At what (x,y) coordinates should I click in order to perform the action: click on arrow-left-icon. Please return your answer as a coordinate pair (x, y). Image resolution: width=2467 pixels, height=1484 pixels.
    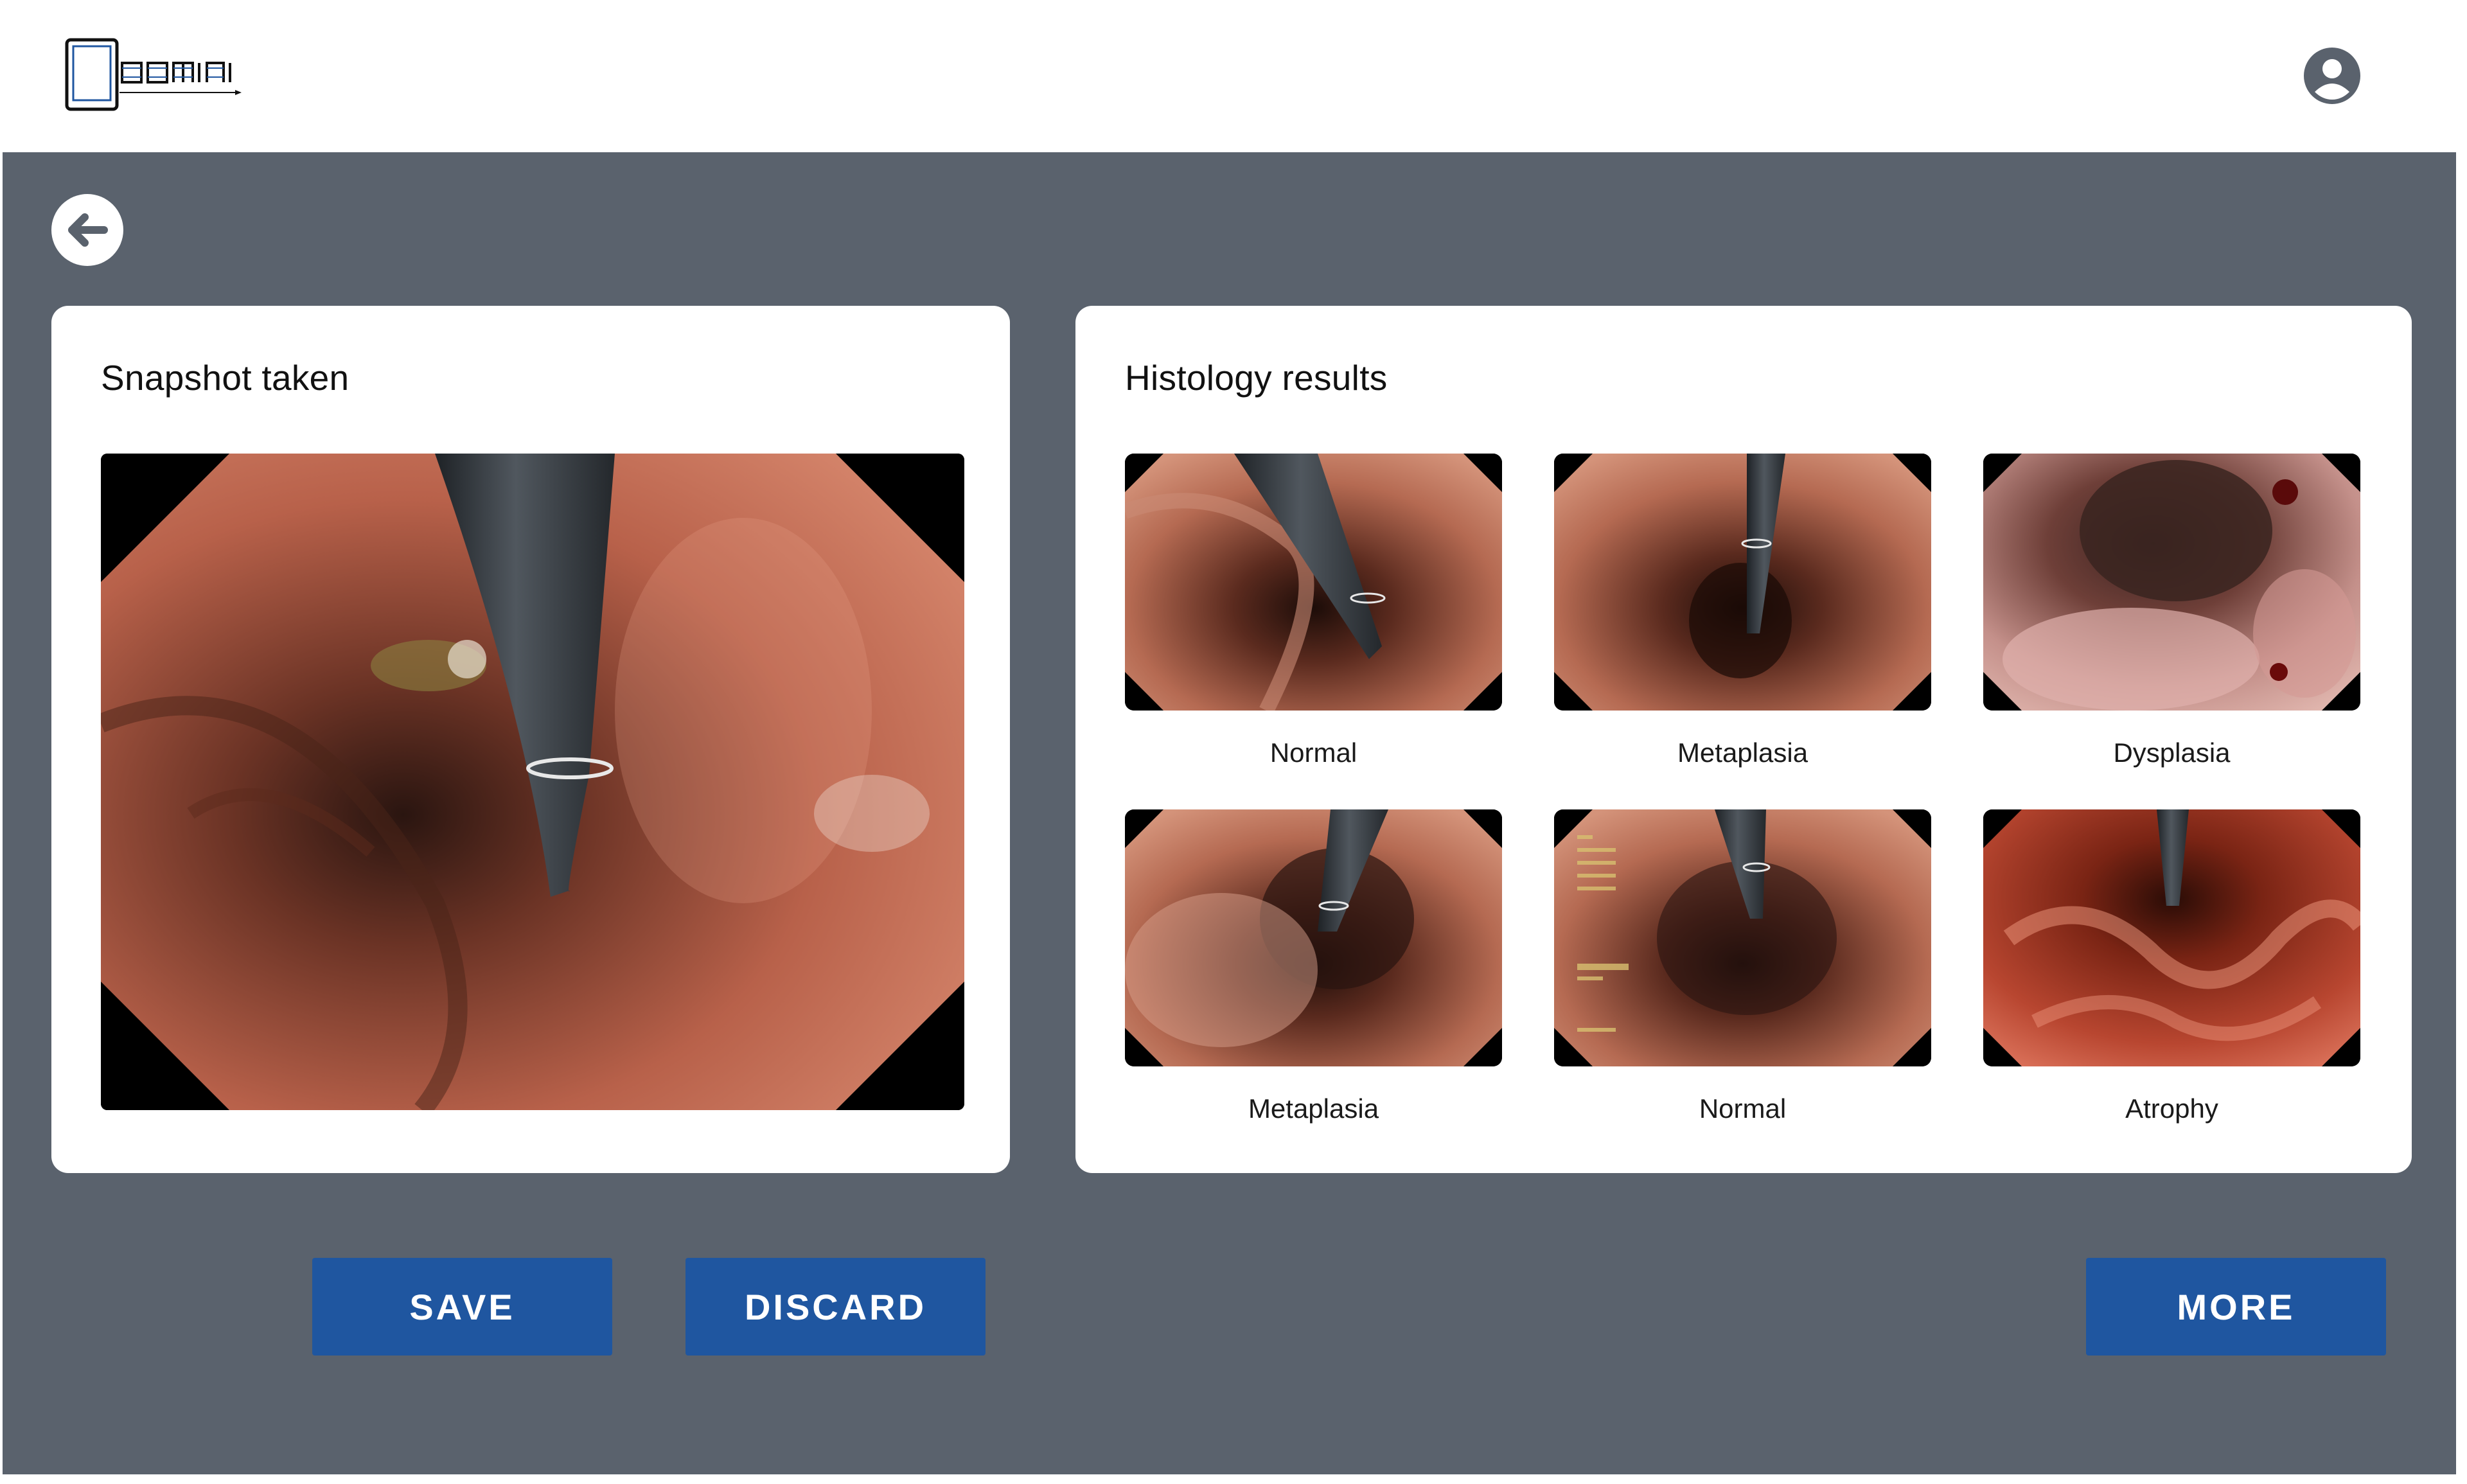
    Looking at the image, I should click on (87, 230).